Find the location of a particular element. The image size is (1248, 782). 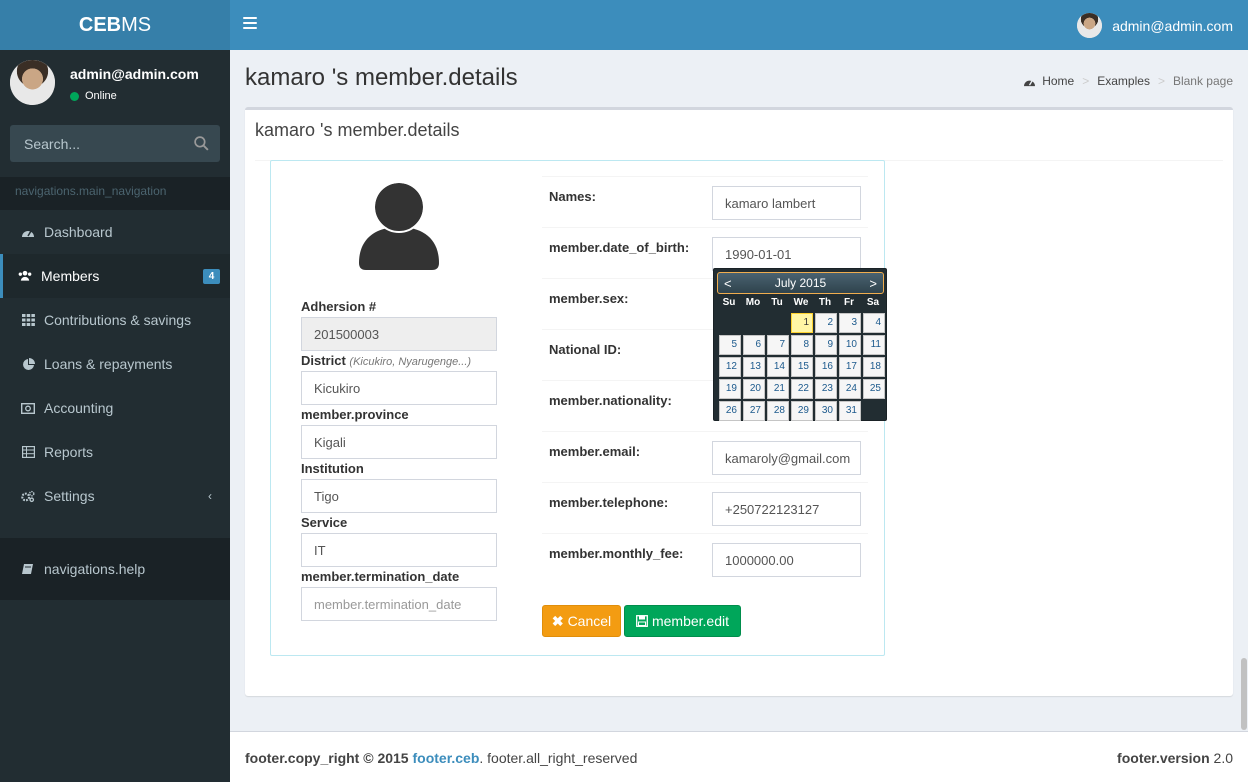

calendar-day: 18 is located at coordinates (874, 367).